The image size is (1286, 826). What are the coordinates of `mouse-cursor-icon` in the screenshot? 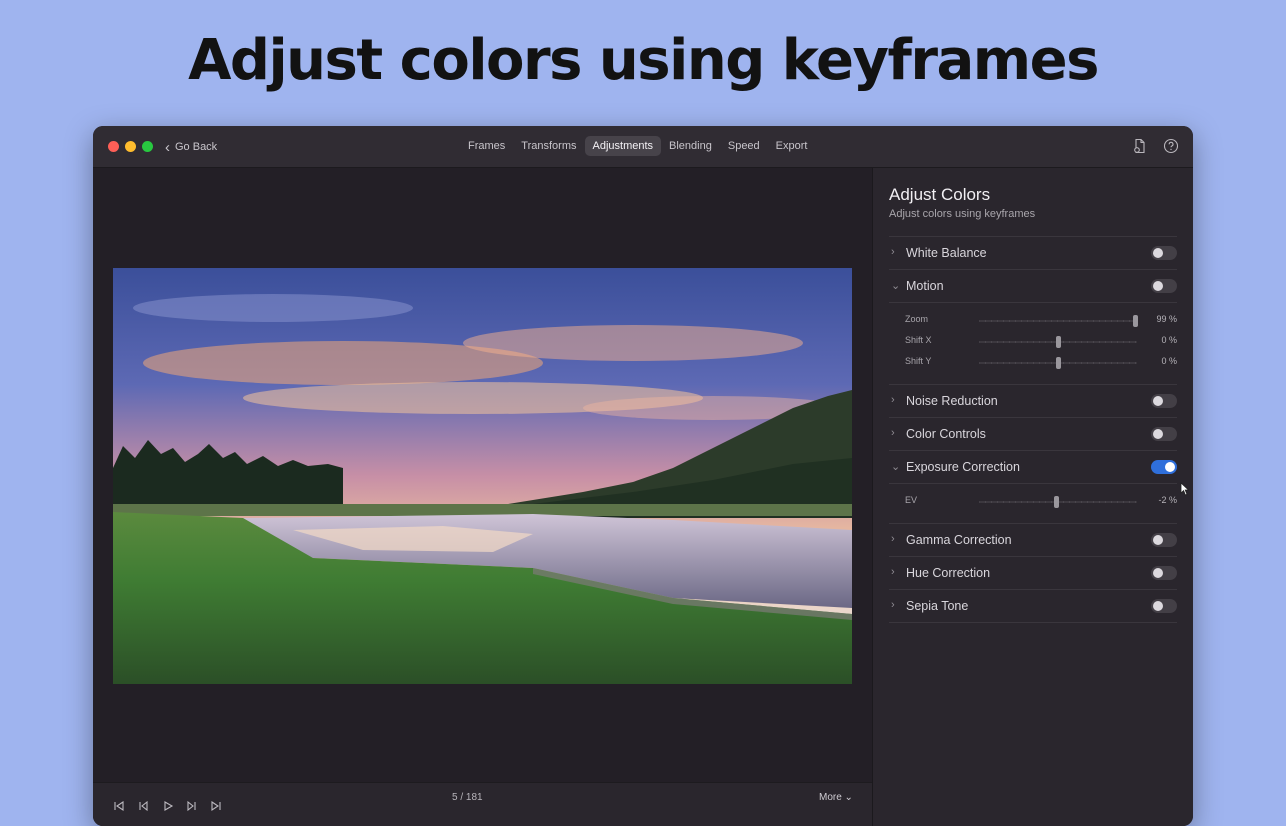 It's located at (1185, 489).